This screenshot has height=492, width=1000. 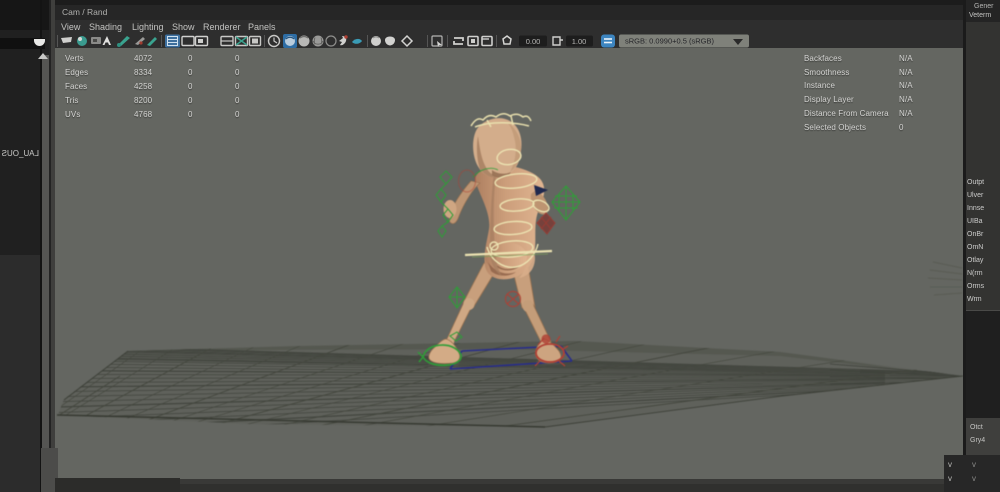 I want to click on svg-text: sRGB: 0.0990+0.5 (sRGB), so click(x=669, y=41).